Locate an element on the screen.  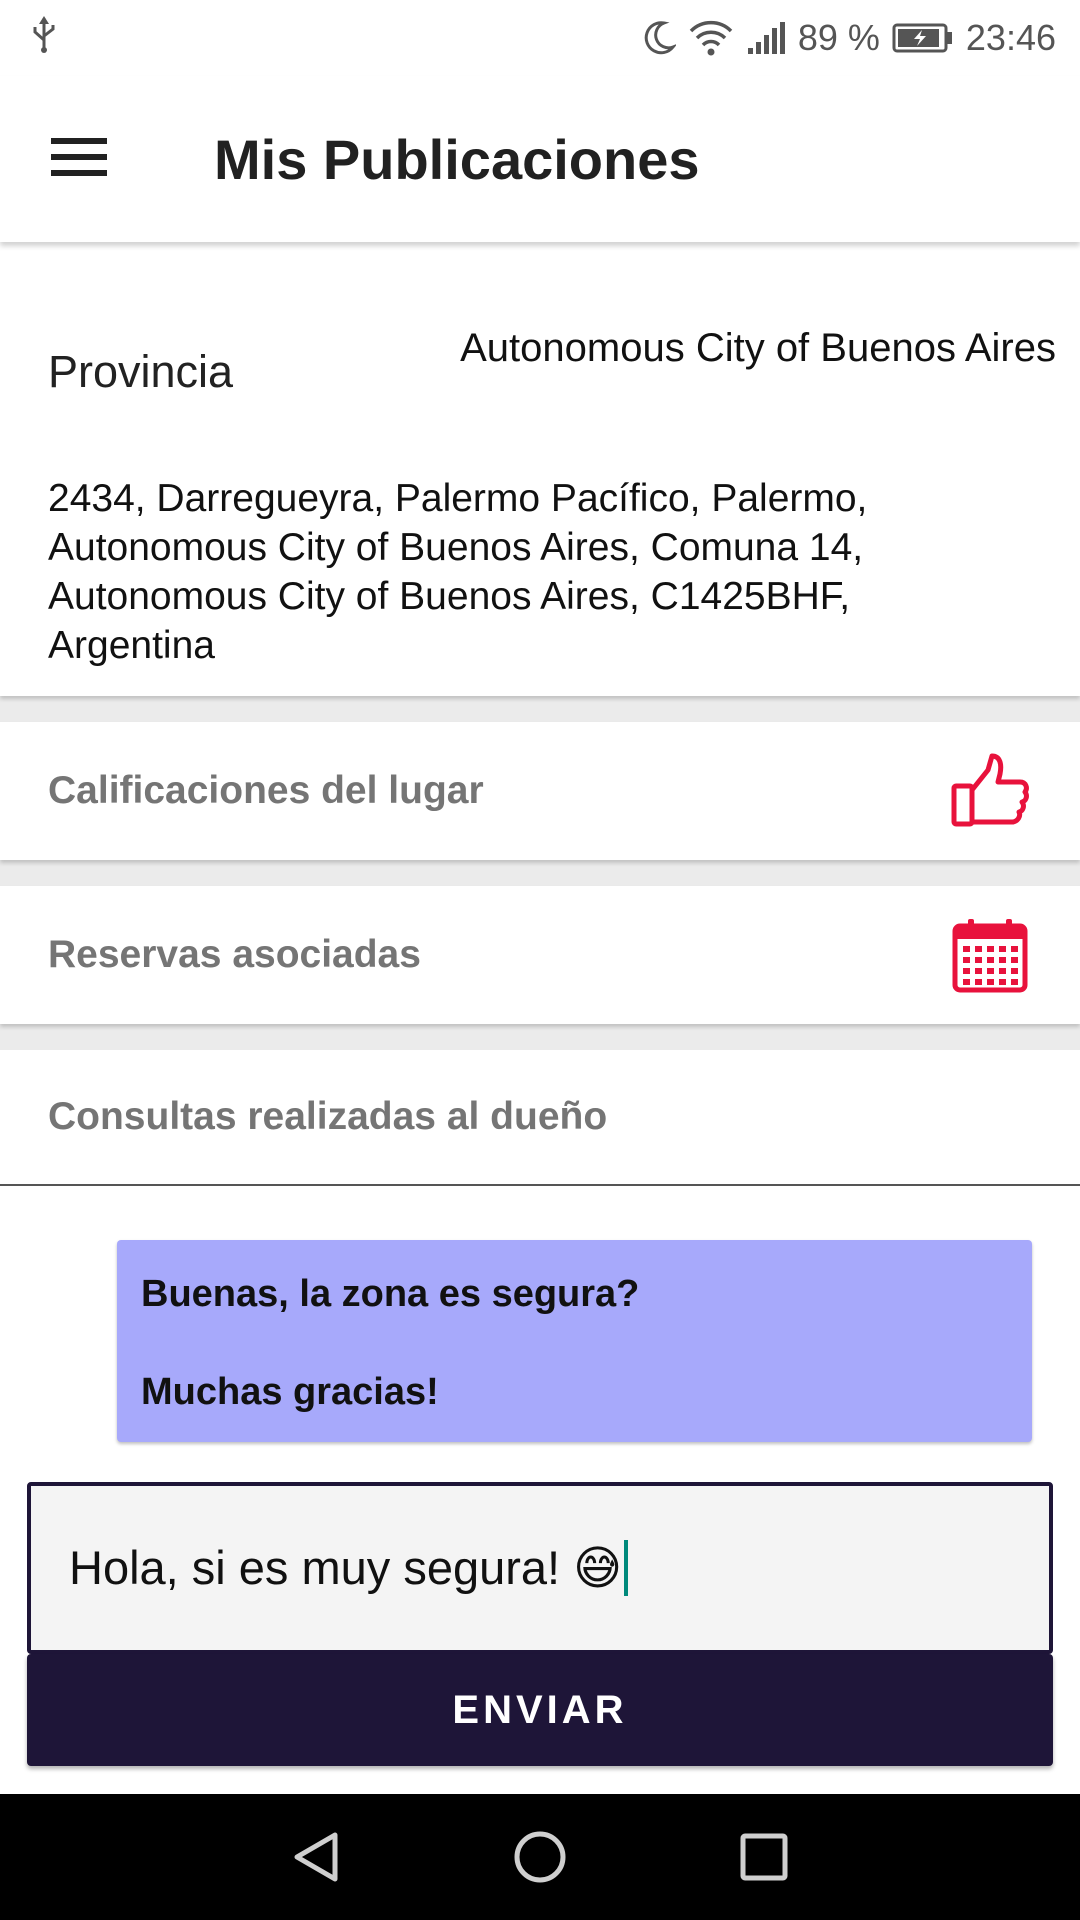
provincia-value: Autonomous City of Buenos Aires is located at coordinates (758, 348).